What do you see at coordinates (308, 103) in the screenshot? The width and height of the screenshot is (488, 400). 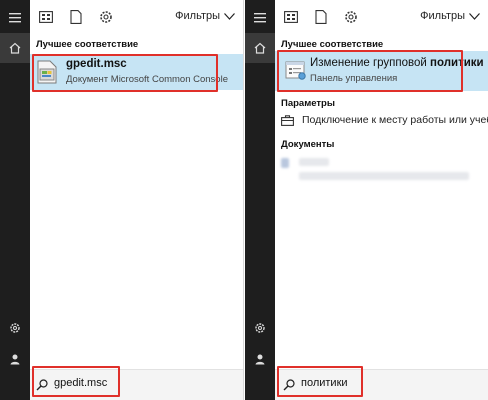 I see `settings-header: Параметры` at bounding box center [308, 103].